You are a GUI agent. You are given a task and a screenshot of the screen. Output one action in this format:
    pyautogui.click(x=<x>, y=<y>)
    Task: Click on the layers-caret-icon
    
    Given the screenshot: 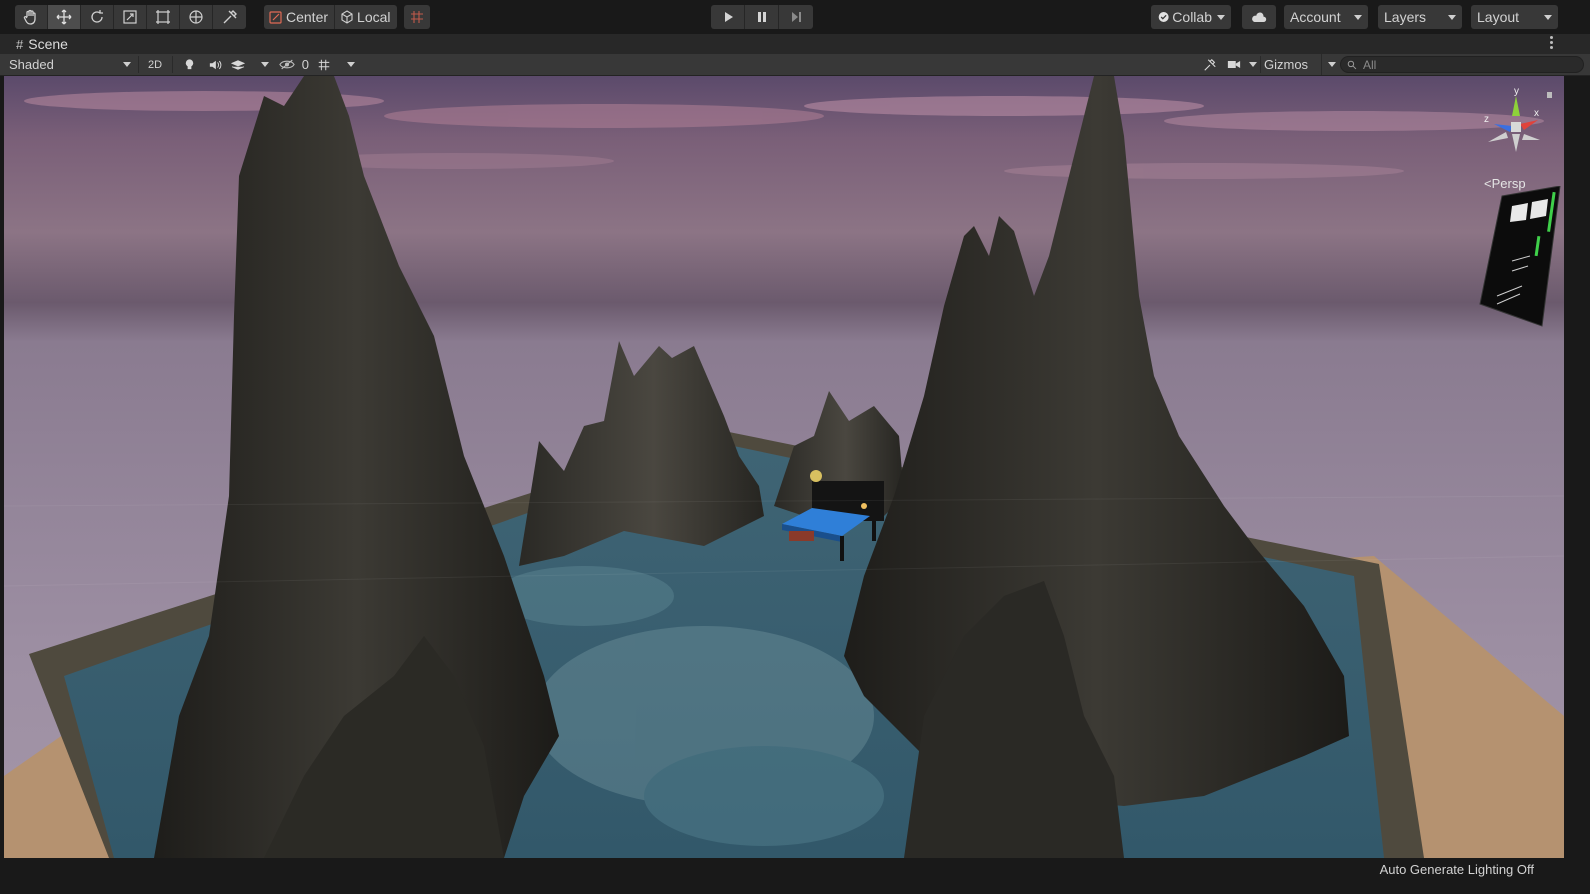 What is the action you would take?
    pyautogui.click(x=1452, y=17)
    